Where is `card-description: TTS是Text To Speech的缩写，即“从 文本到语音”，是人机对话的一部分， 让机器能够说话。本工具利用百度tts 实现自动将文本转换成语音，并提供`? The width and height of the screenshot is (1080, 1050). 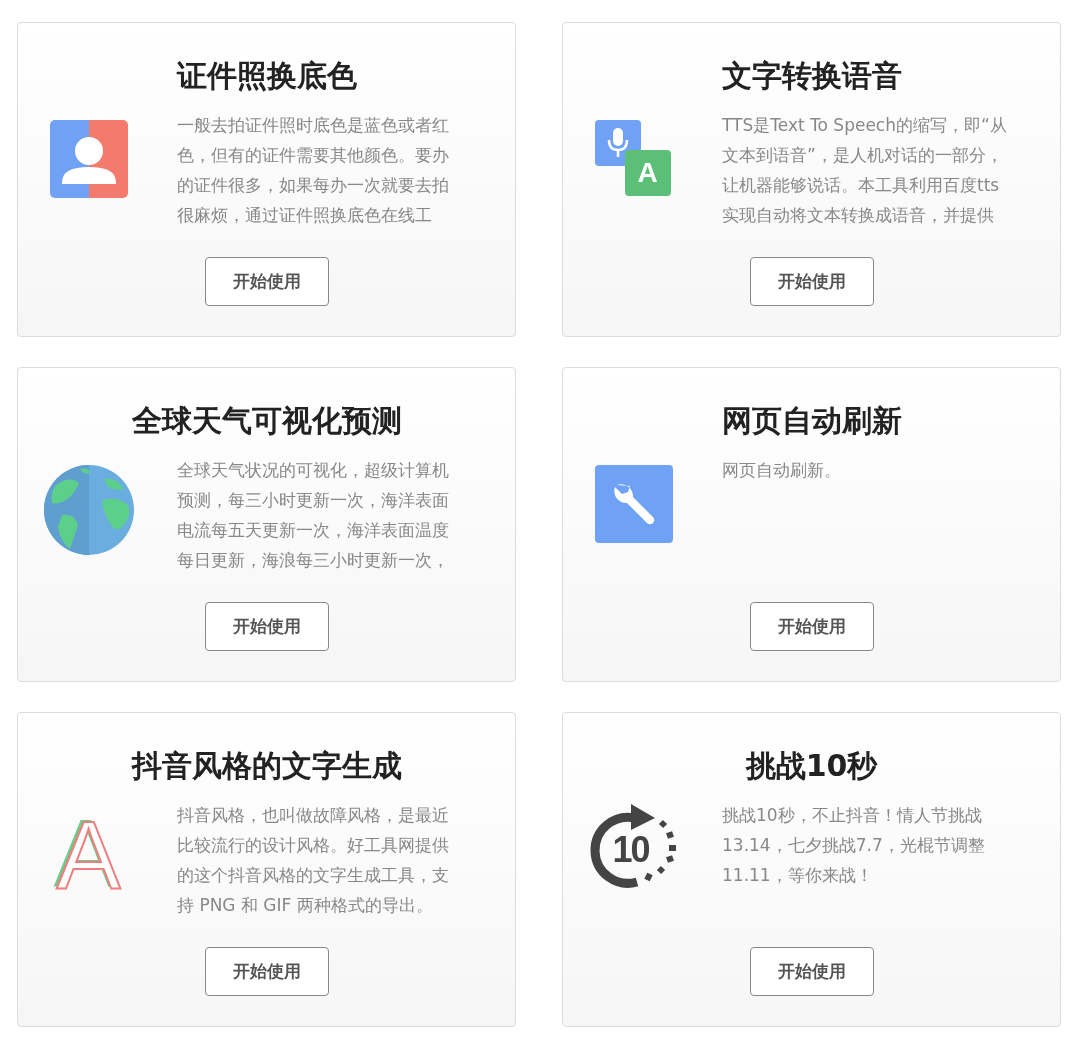 card-description: TTS是Text To Speech的缩写，即“从 文本到语音”，是人机对话的一部分， 让机器能够说话。本工具利用百度tts 实现自动将文本转换成语音，并提供 is located at coordinates (864, 170).